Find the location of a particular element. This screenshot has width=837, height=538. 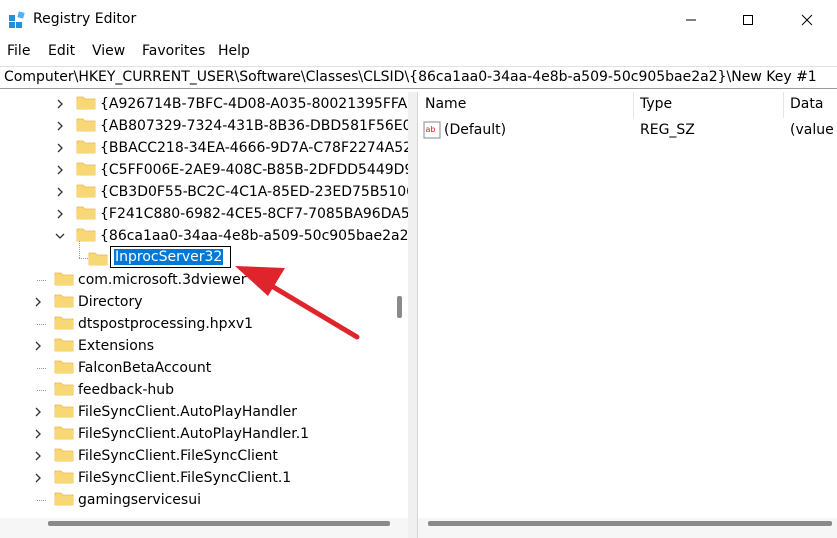

chevron-down-icon is located at coordinates (60, 236).